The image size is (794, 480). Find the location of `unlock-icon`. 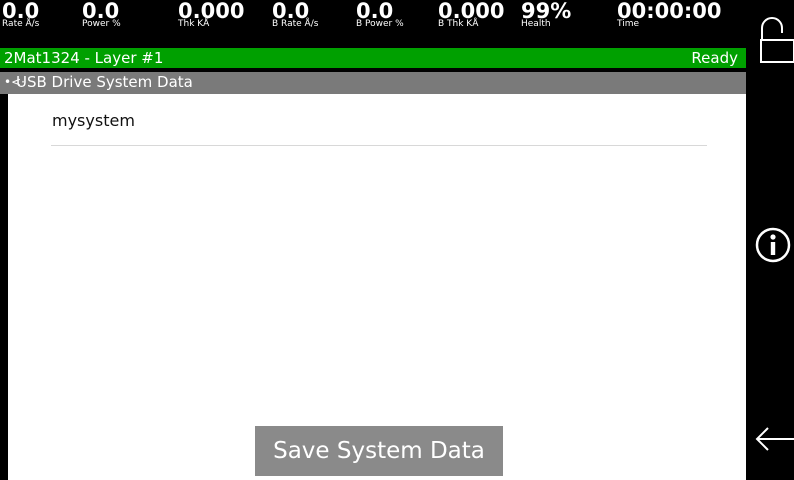

unlock-icon is located at coordinates (776, 39).